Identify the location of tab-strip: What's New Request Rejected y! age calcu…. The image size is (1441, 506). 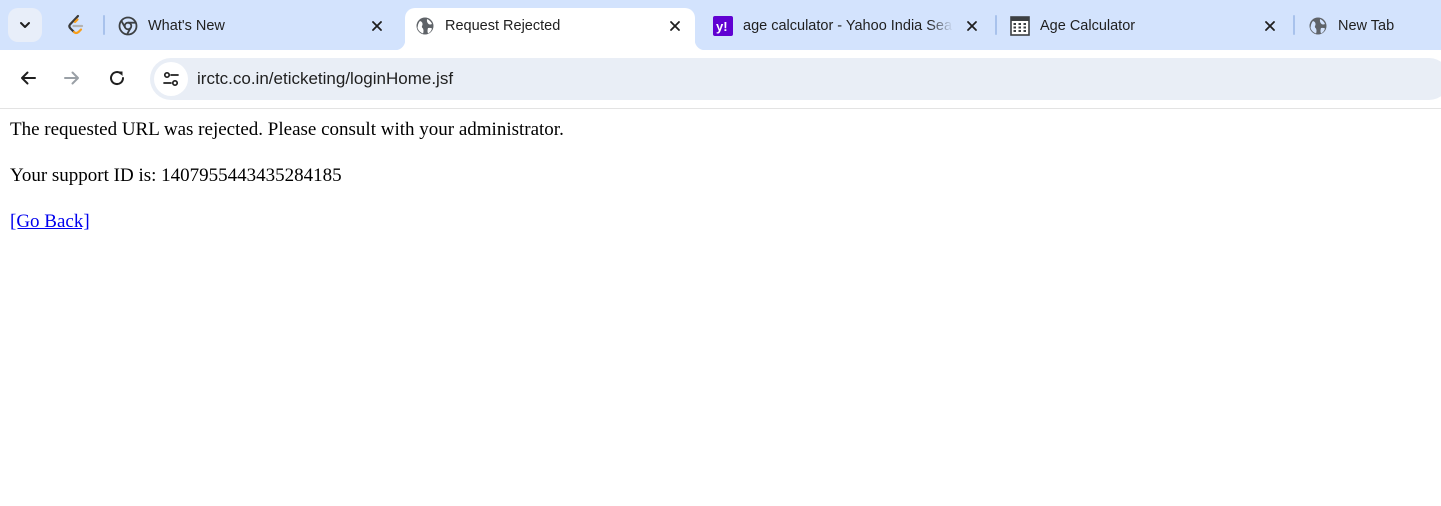
(720, 25).